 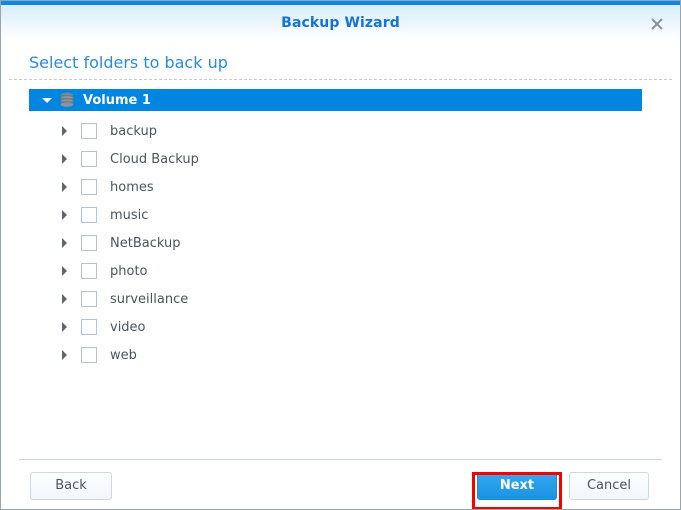 I want to click on volume-disk-icon, so click(x=67, y=100).